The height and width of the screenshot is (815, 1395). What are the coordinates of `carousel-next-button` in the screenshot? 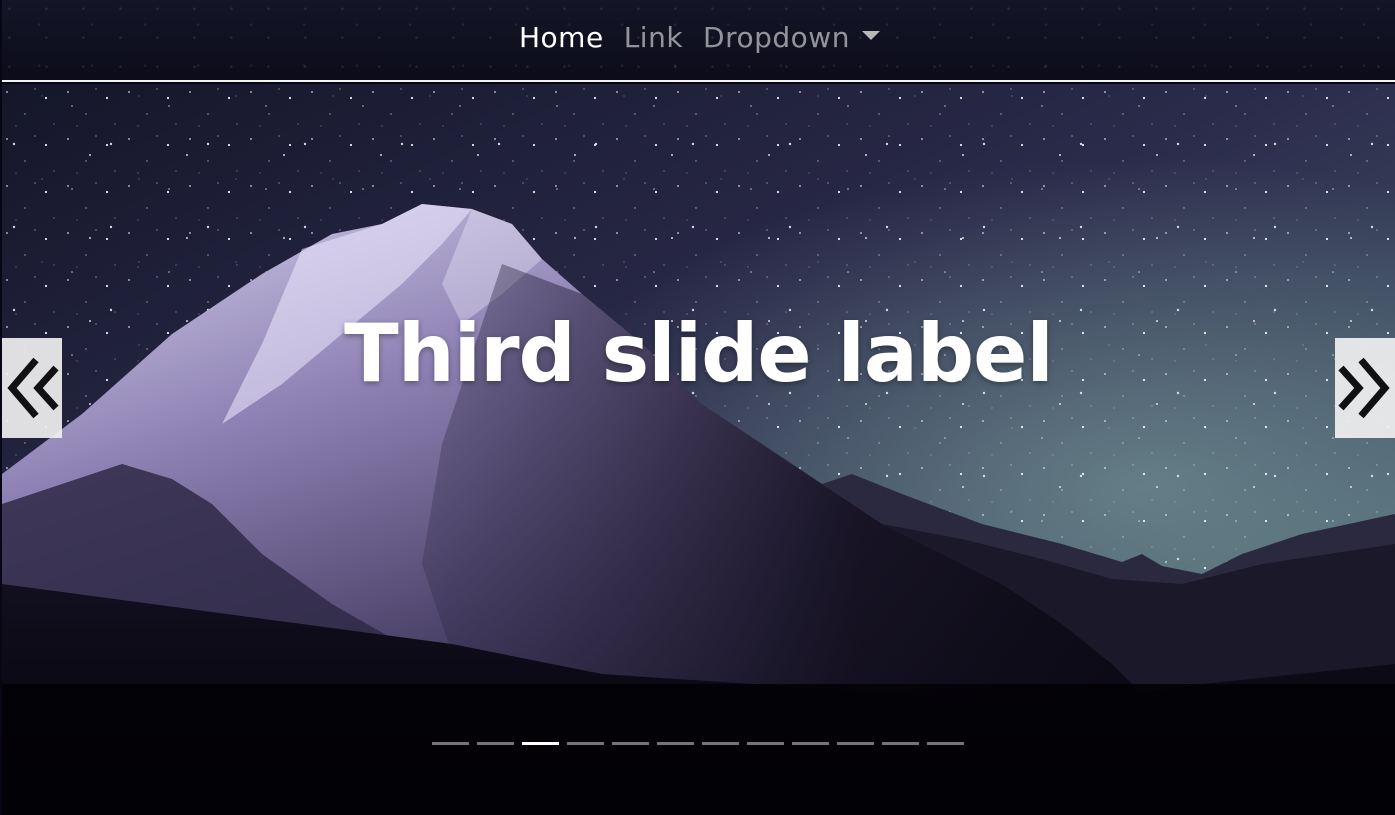 It's located at (1365, 388).